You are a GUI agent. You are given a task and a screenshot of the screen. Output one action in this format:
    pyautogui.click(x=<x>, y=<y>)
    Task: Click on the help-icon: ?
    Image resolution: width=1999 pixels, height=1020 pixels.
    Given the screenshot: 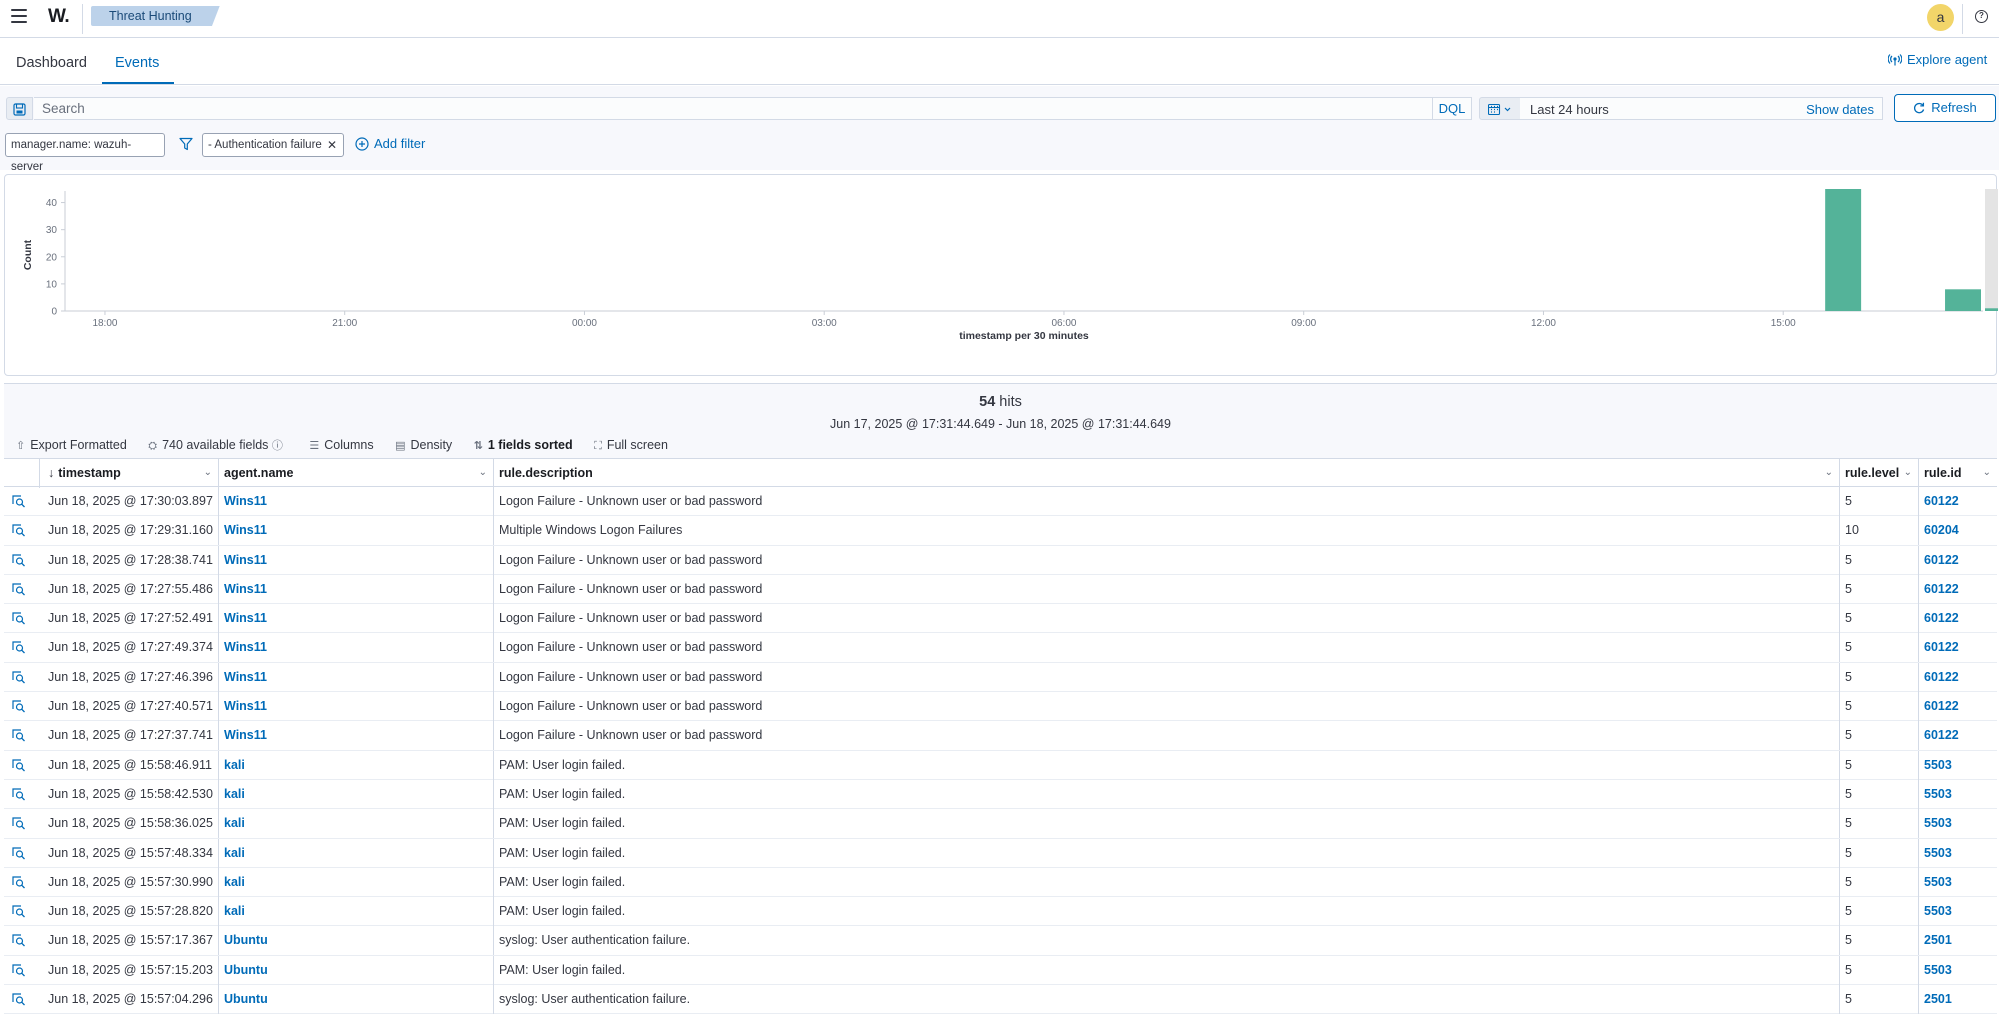 What is the action you would take?
    pyautogui.click(x=1981, y=16)
    